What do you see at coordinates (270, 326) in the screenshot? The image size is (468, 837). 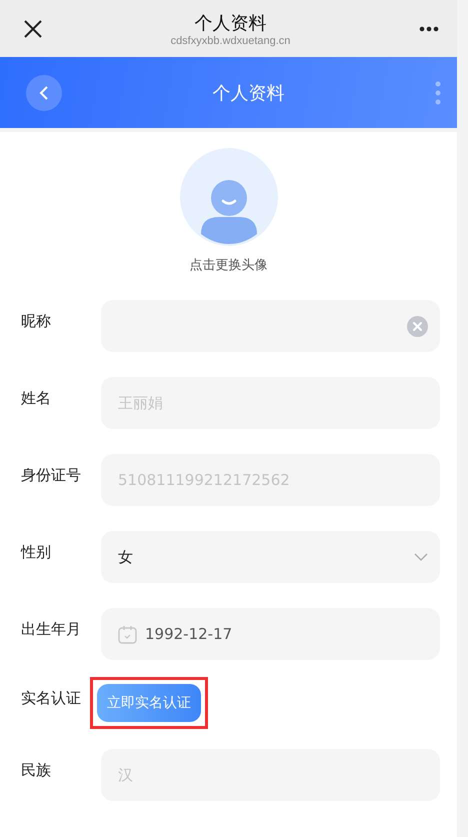 I see `input-field` at bounding box center [270, 326].